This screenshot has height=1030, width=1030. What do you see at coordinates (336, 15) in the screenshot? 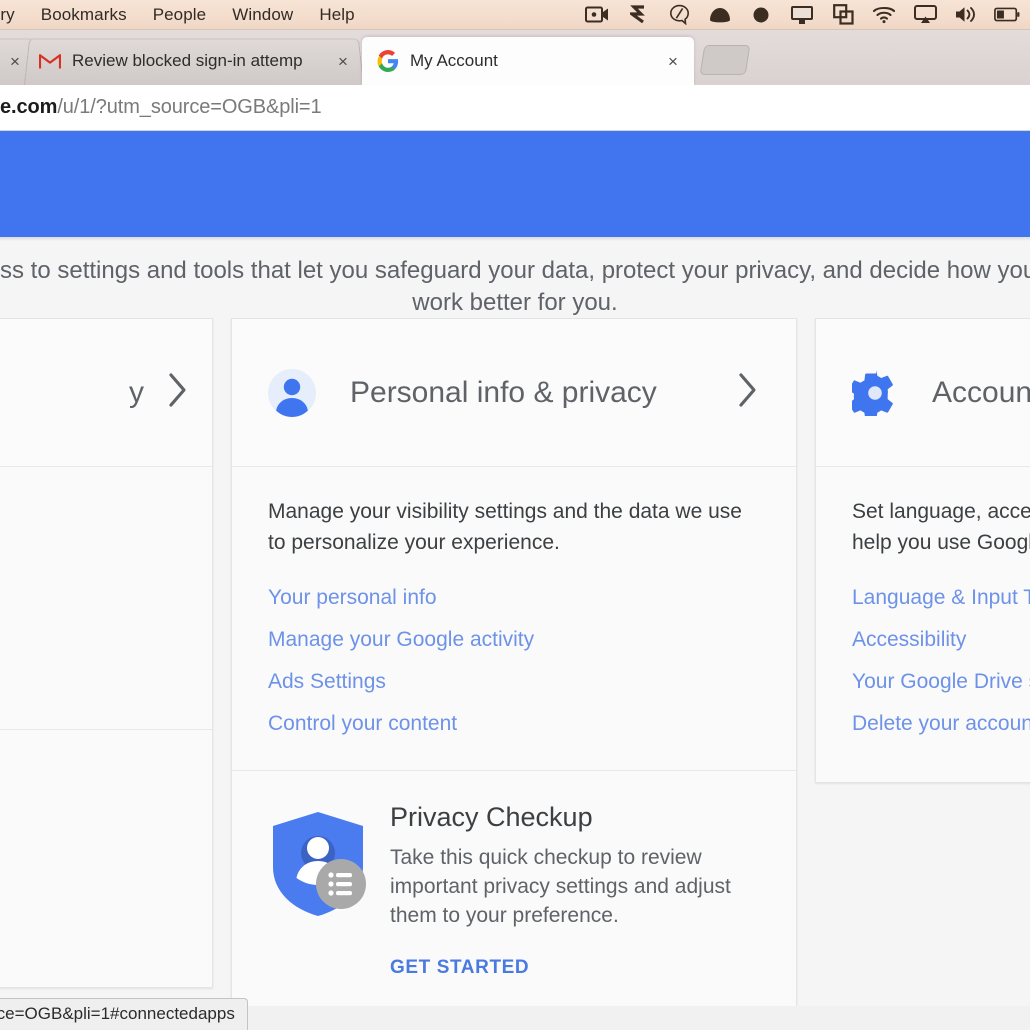
I see `menu-item-help: Help` at bounding box center [336, 15].